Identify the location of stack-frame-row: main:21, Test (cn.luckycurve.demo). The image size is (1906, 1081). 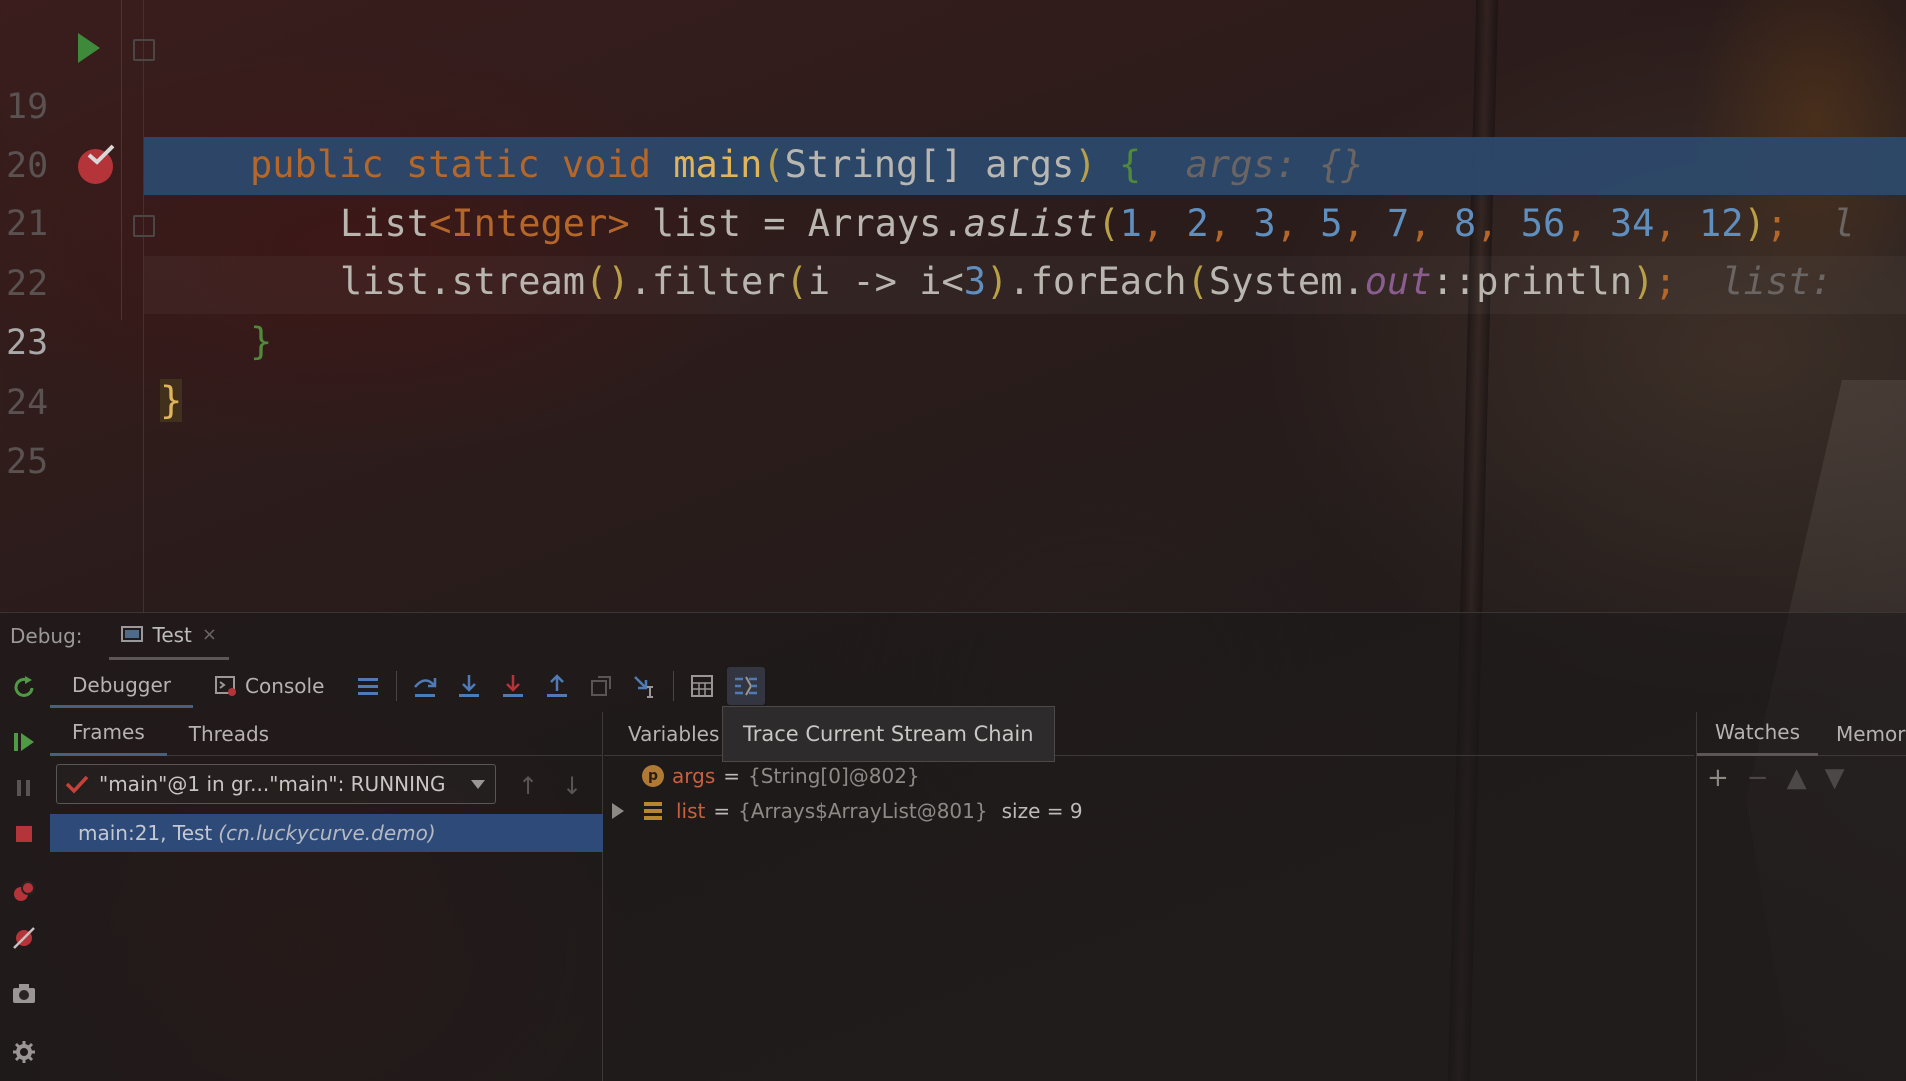
(326, 833).